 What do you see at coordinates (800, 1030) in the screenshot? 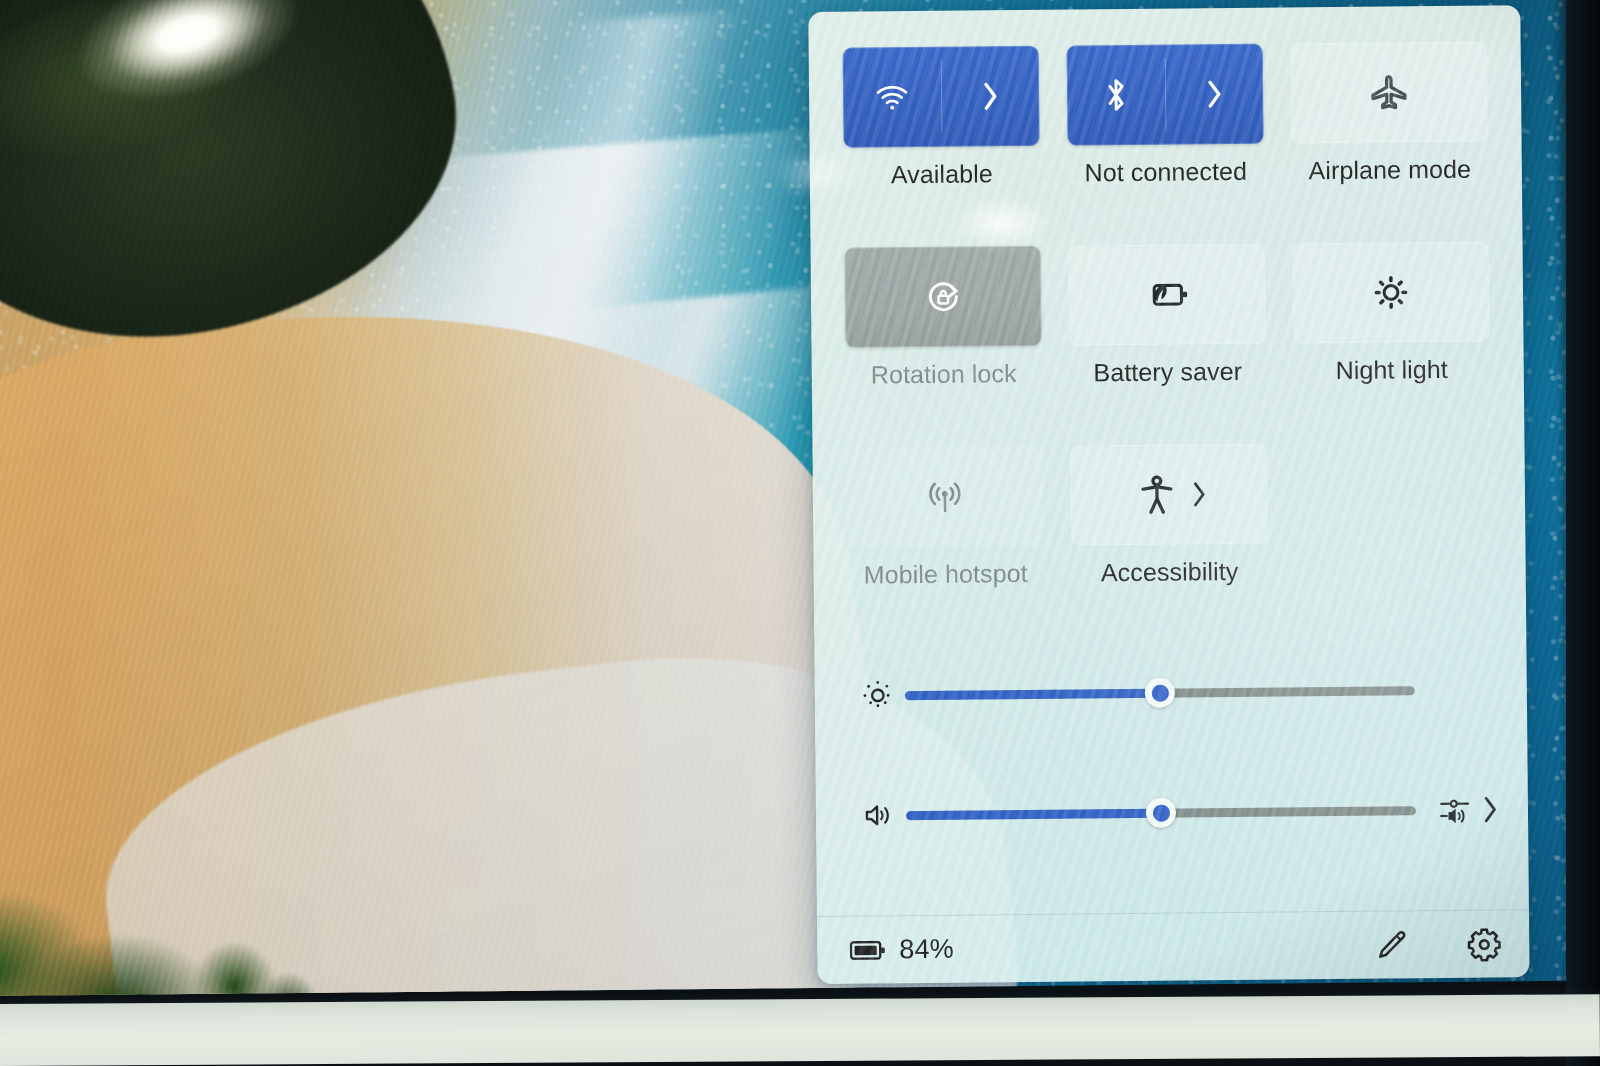
I see `laptop-deck-bottom` at bounding box center [800, 1030].